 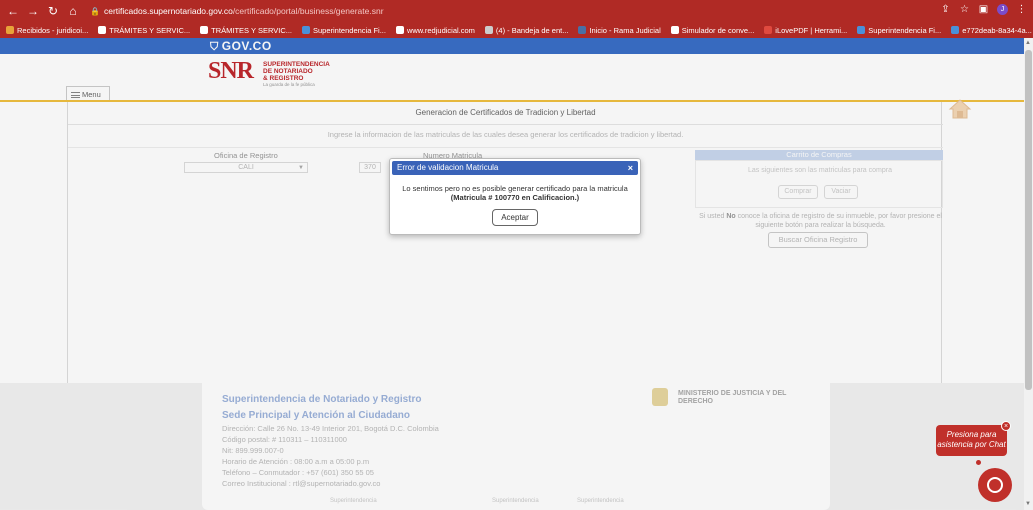 What do you see at coordinates (284, 439) in the screenshot?
I see `footer-line: Código postal: # 110311 – 110311000` at bounding box center [284, 439].